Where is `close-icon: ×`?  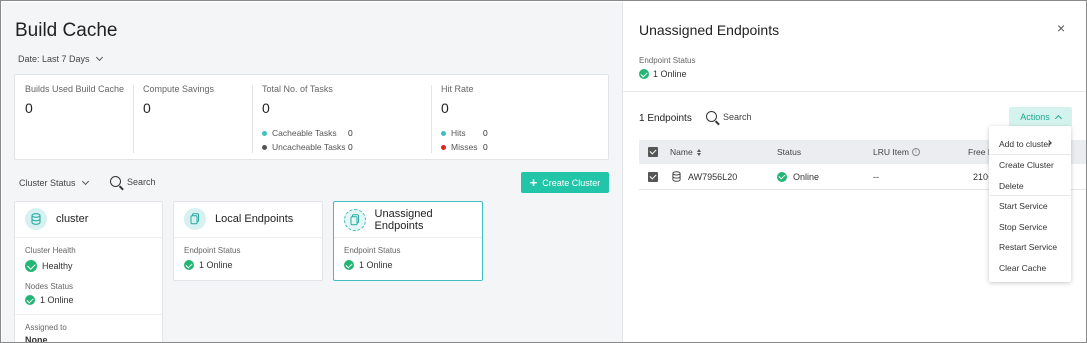
close-icon: × is located at coordinates (1061, 28).